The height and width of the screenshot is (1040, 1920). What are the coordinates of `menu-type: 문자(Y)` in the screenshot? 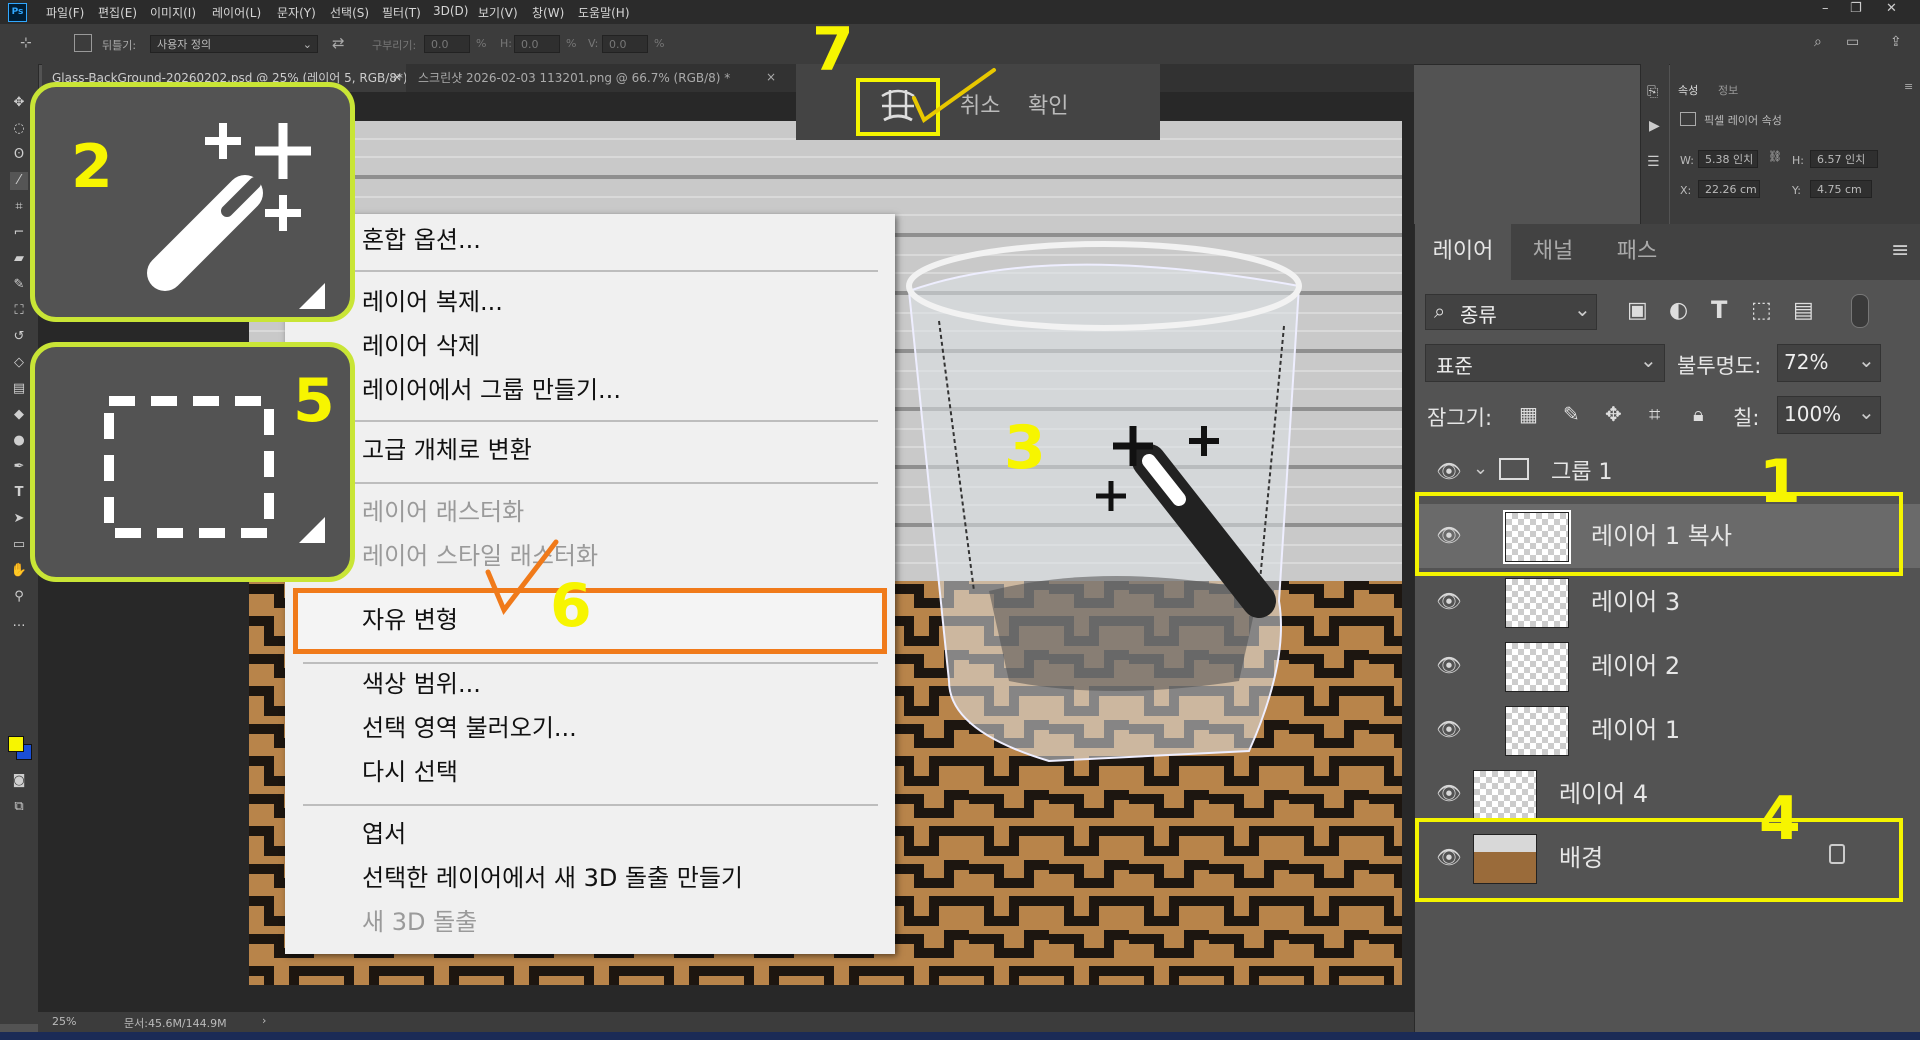 It's located at (296, 12).